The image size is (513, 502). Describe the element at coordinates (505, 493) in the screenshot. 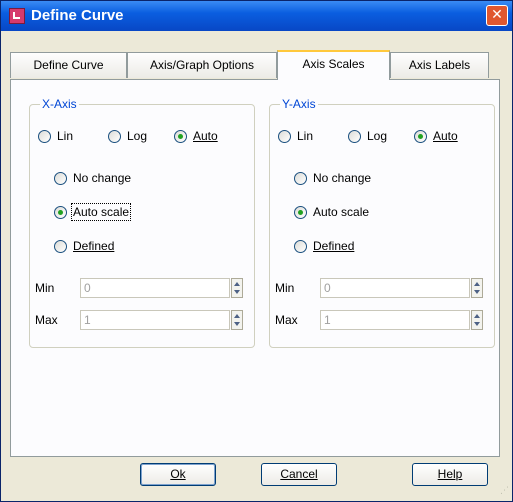

I see `resize-grip-icon: ⋰` at that location.